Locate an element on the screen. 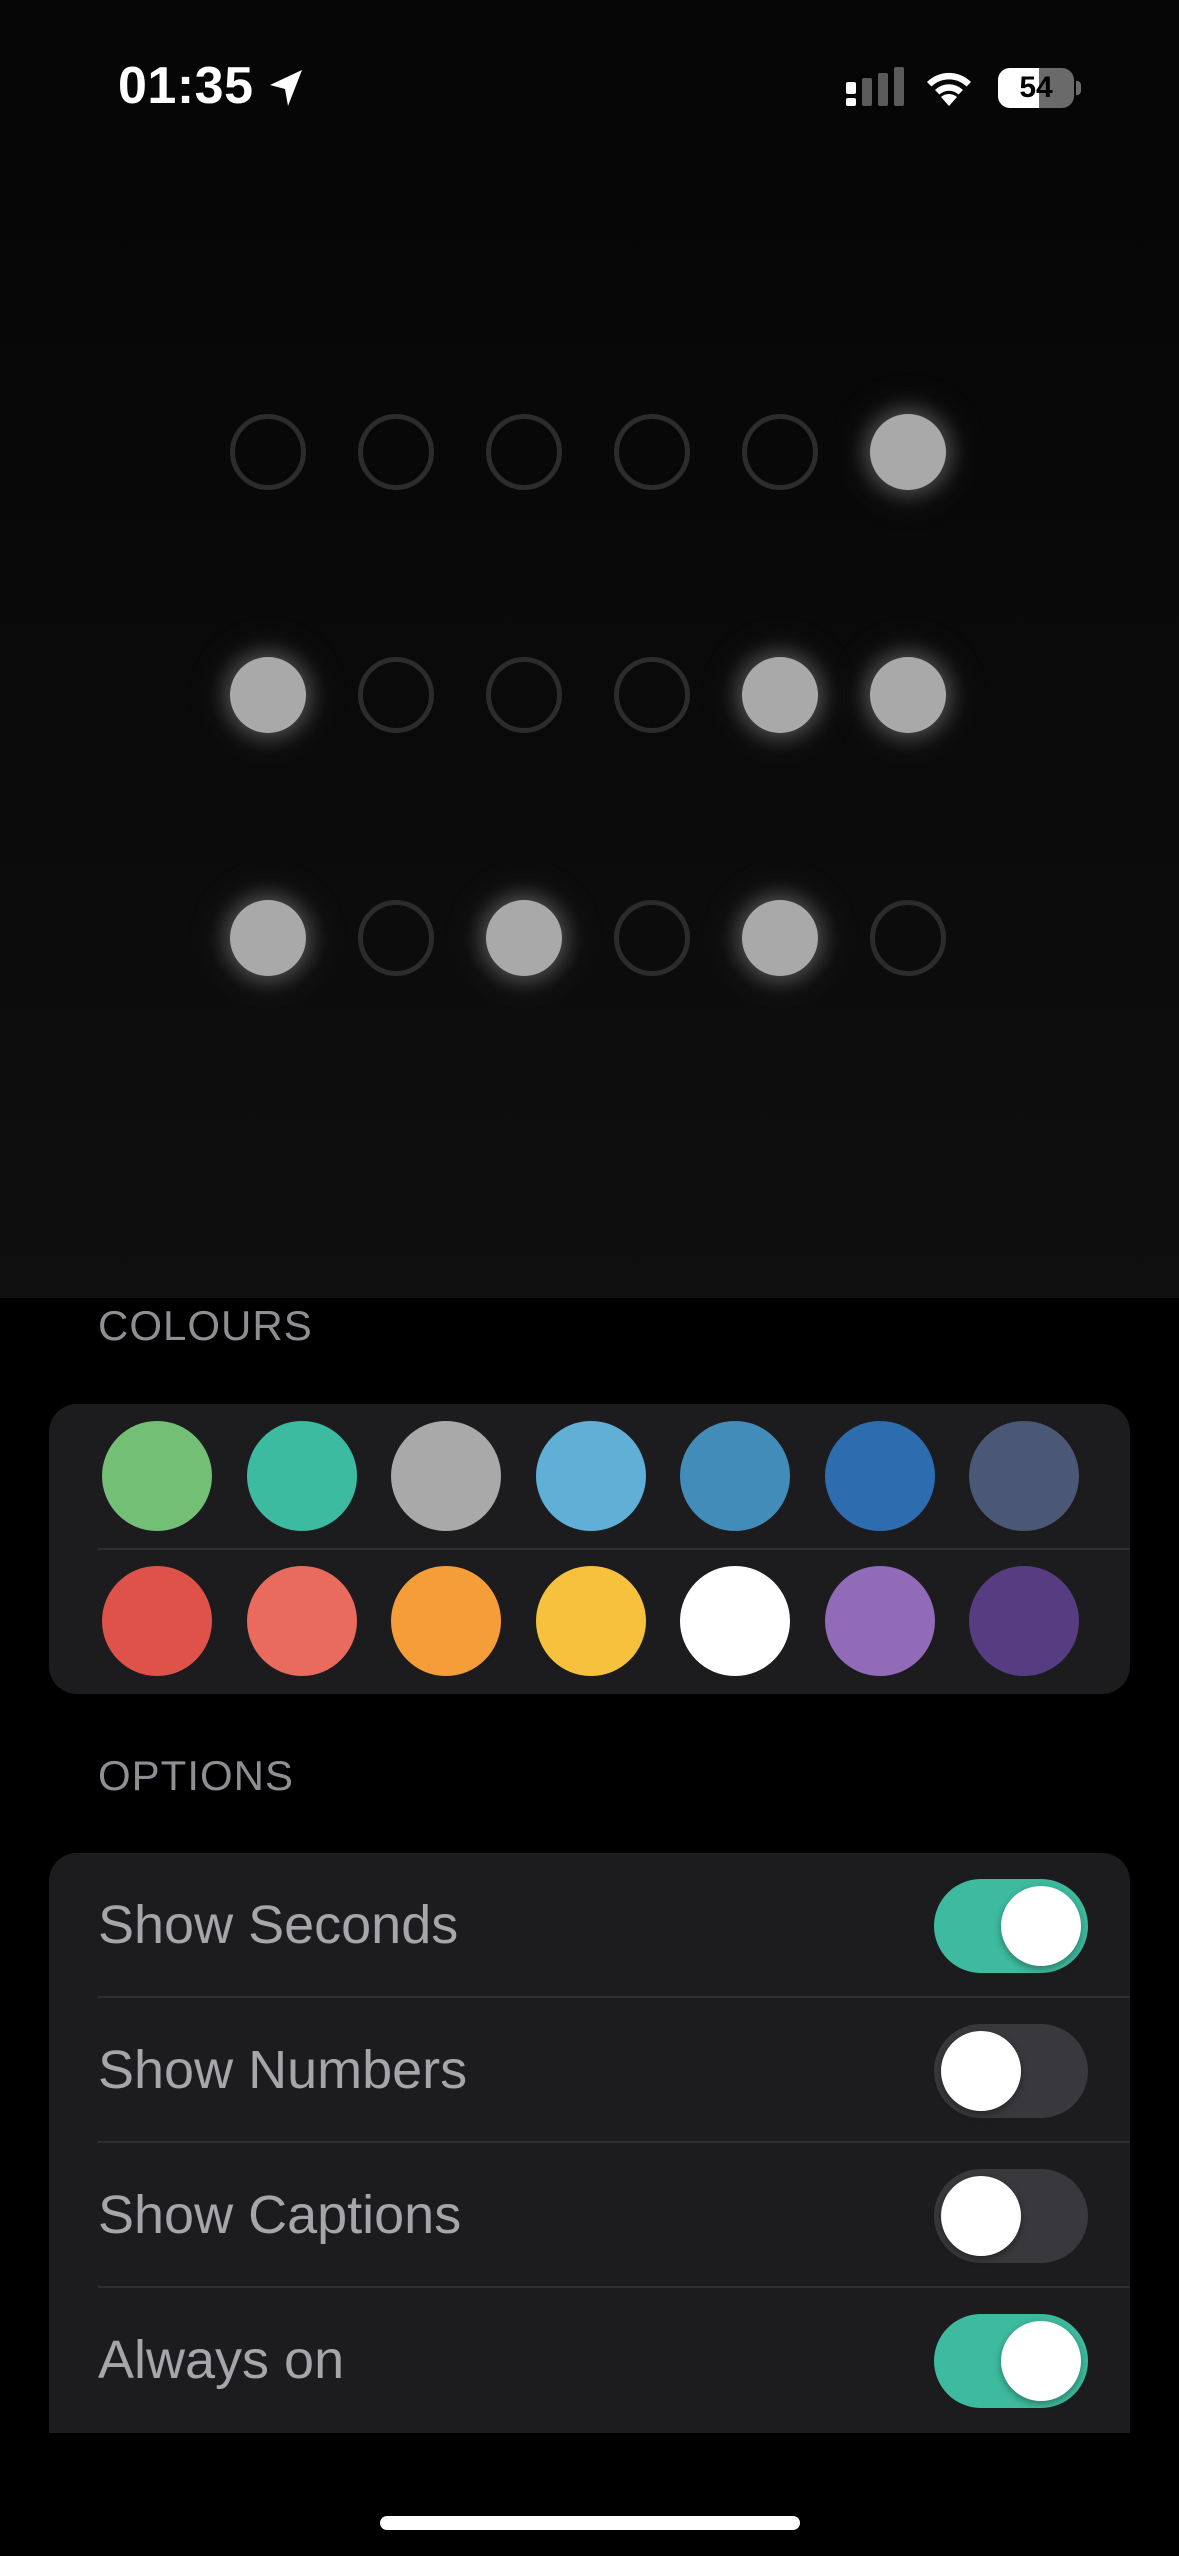  colour-picker-card is located at coordinates (589, 1549).